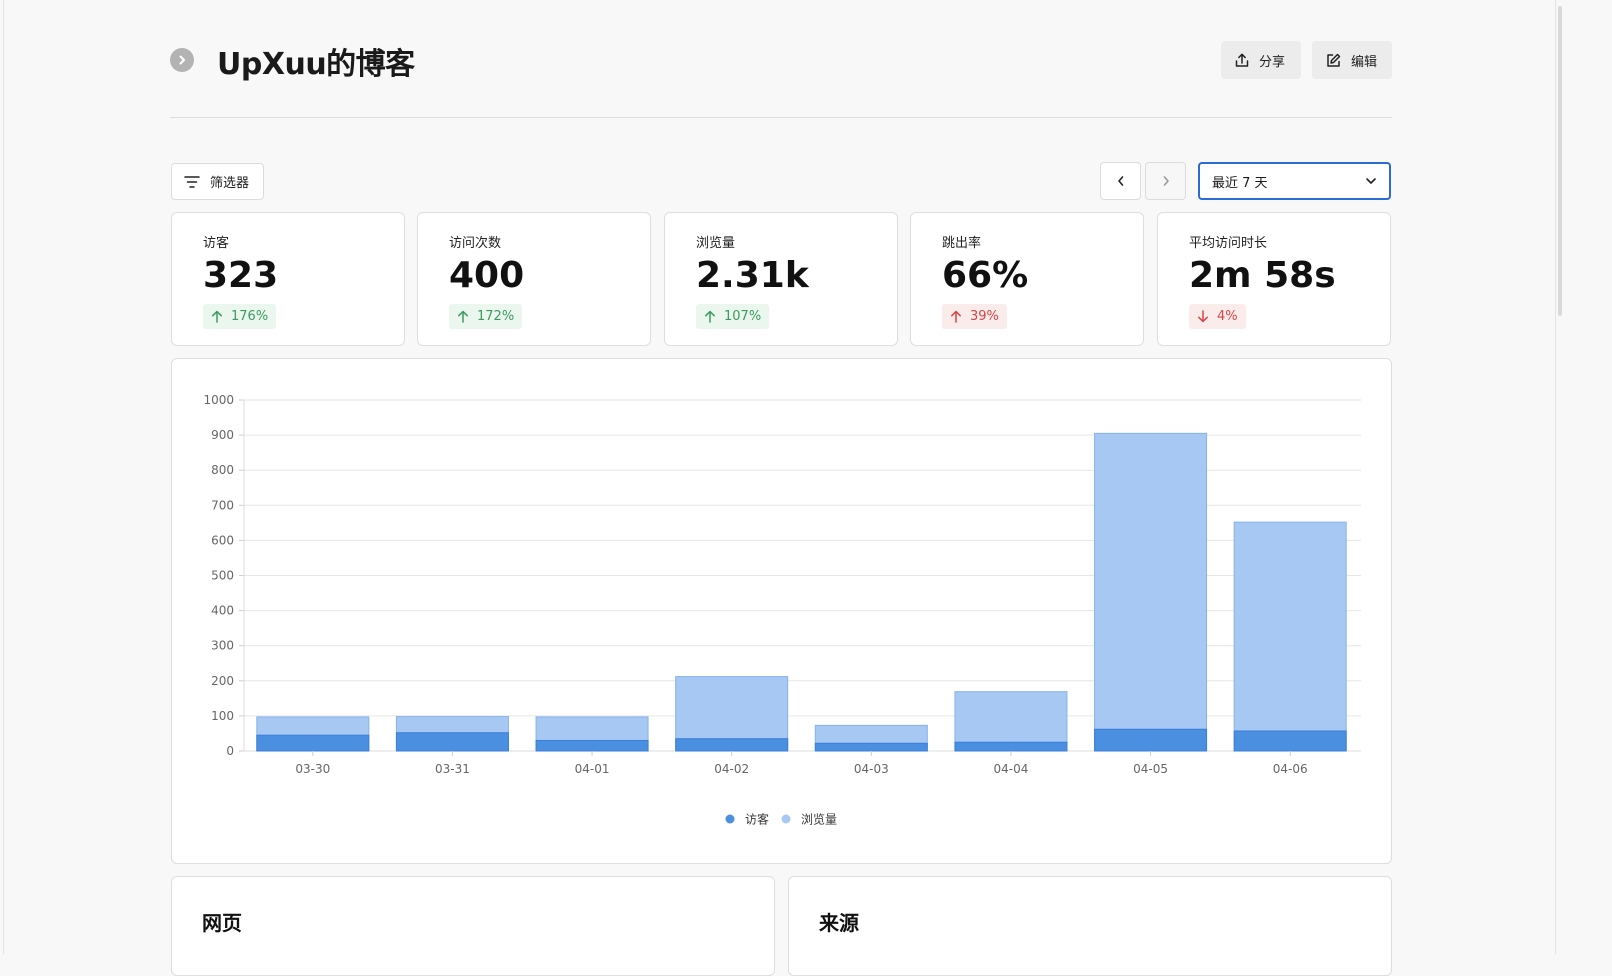  I want to click on metric-change-value: 176%, so click(250, 316).